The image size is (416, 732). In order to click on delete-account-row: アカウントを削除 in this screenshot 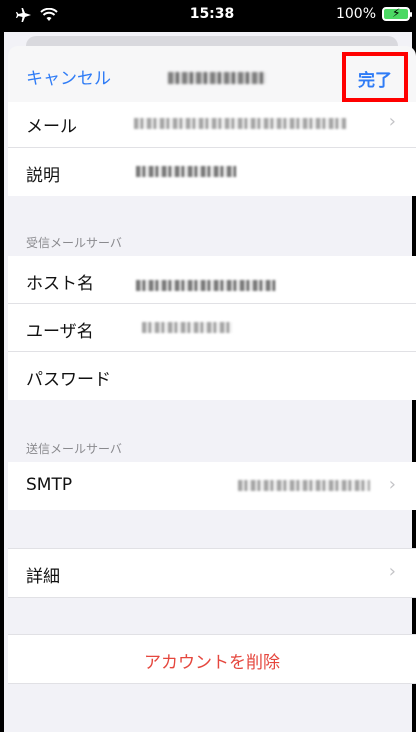, I will do `click(212, 659)`.